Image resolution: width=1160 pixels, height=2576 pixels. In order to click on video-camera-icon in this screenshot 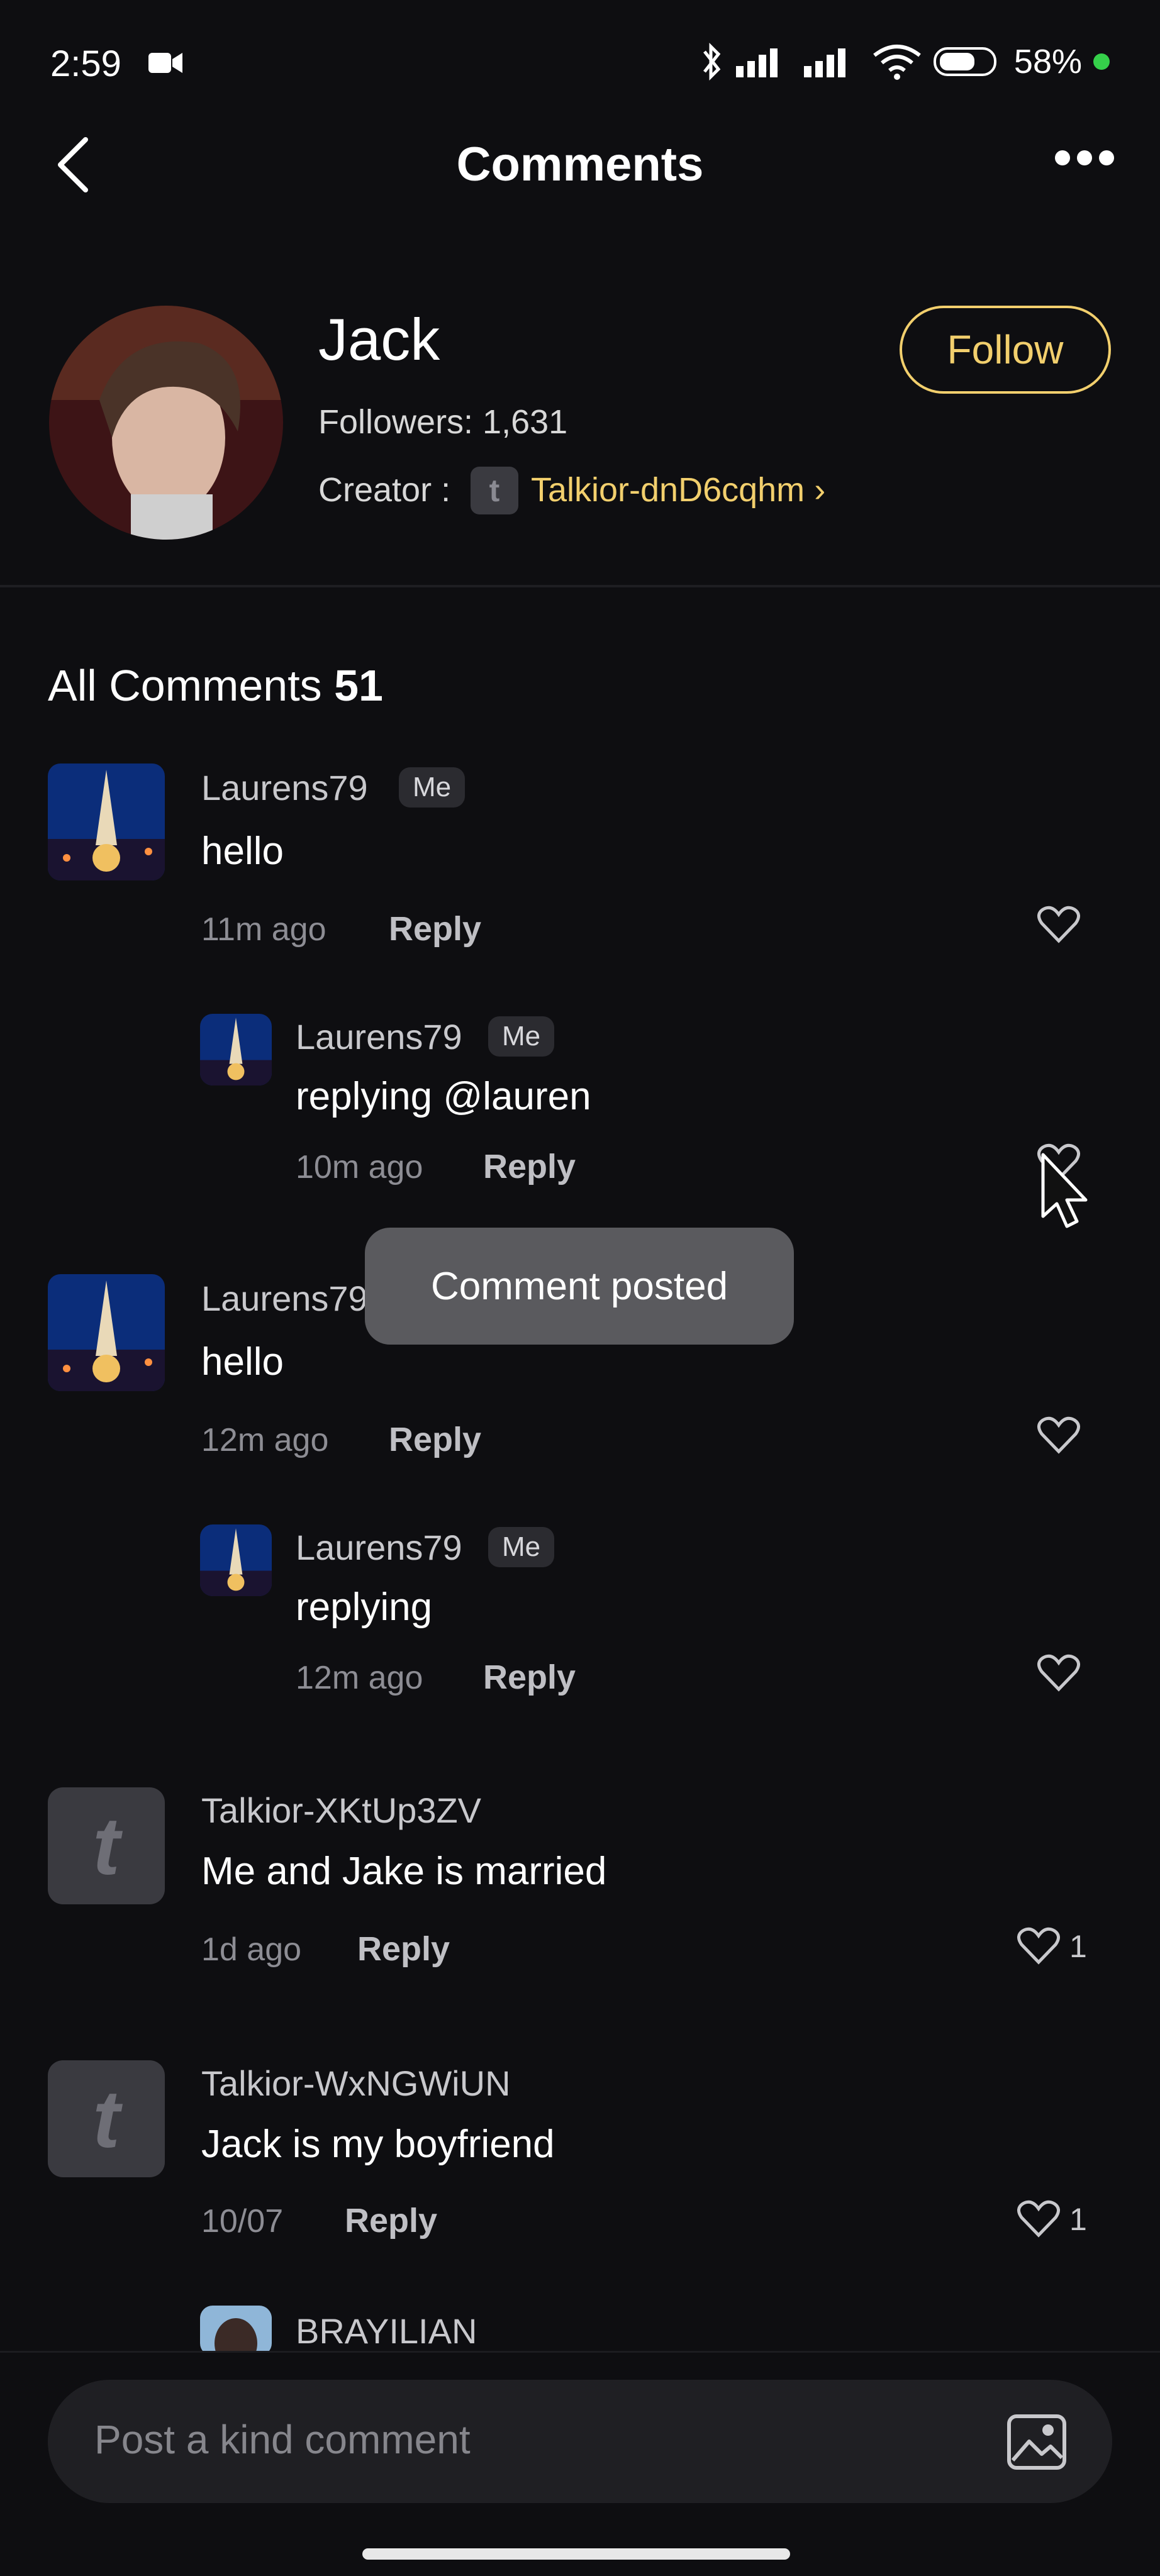, I will do `click(165, 63)`.